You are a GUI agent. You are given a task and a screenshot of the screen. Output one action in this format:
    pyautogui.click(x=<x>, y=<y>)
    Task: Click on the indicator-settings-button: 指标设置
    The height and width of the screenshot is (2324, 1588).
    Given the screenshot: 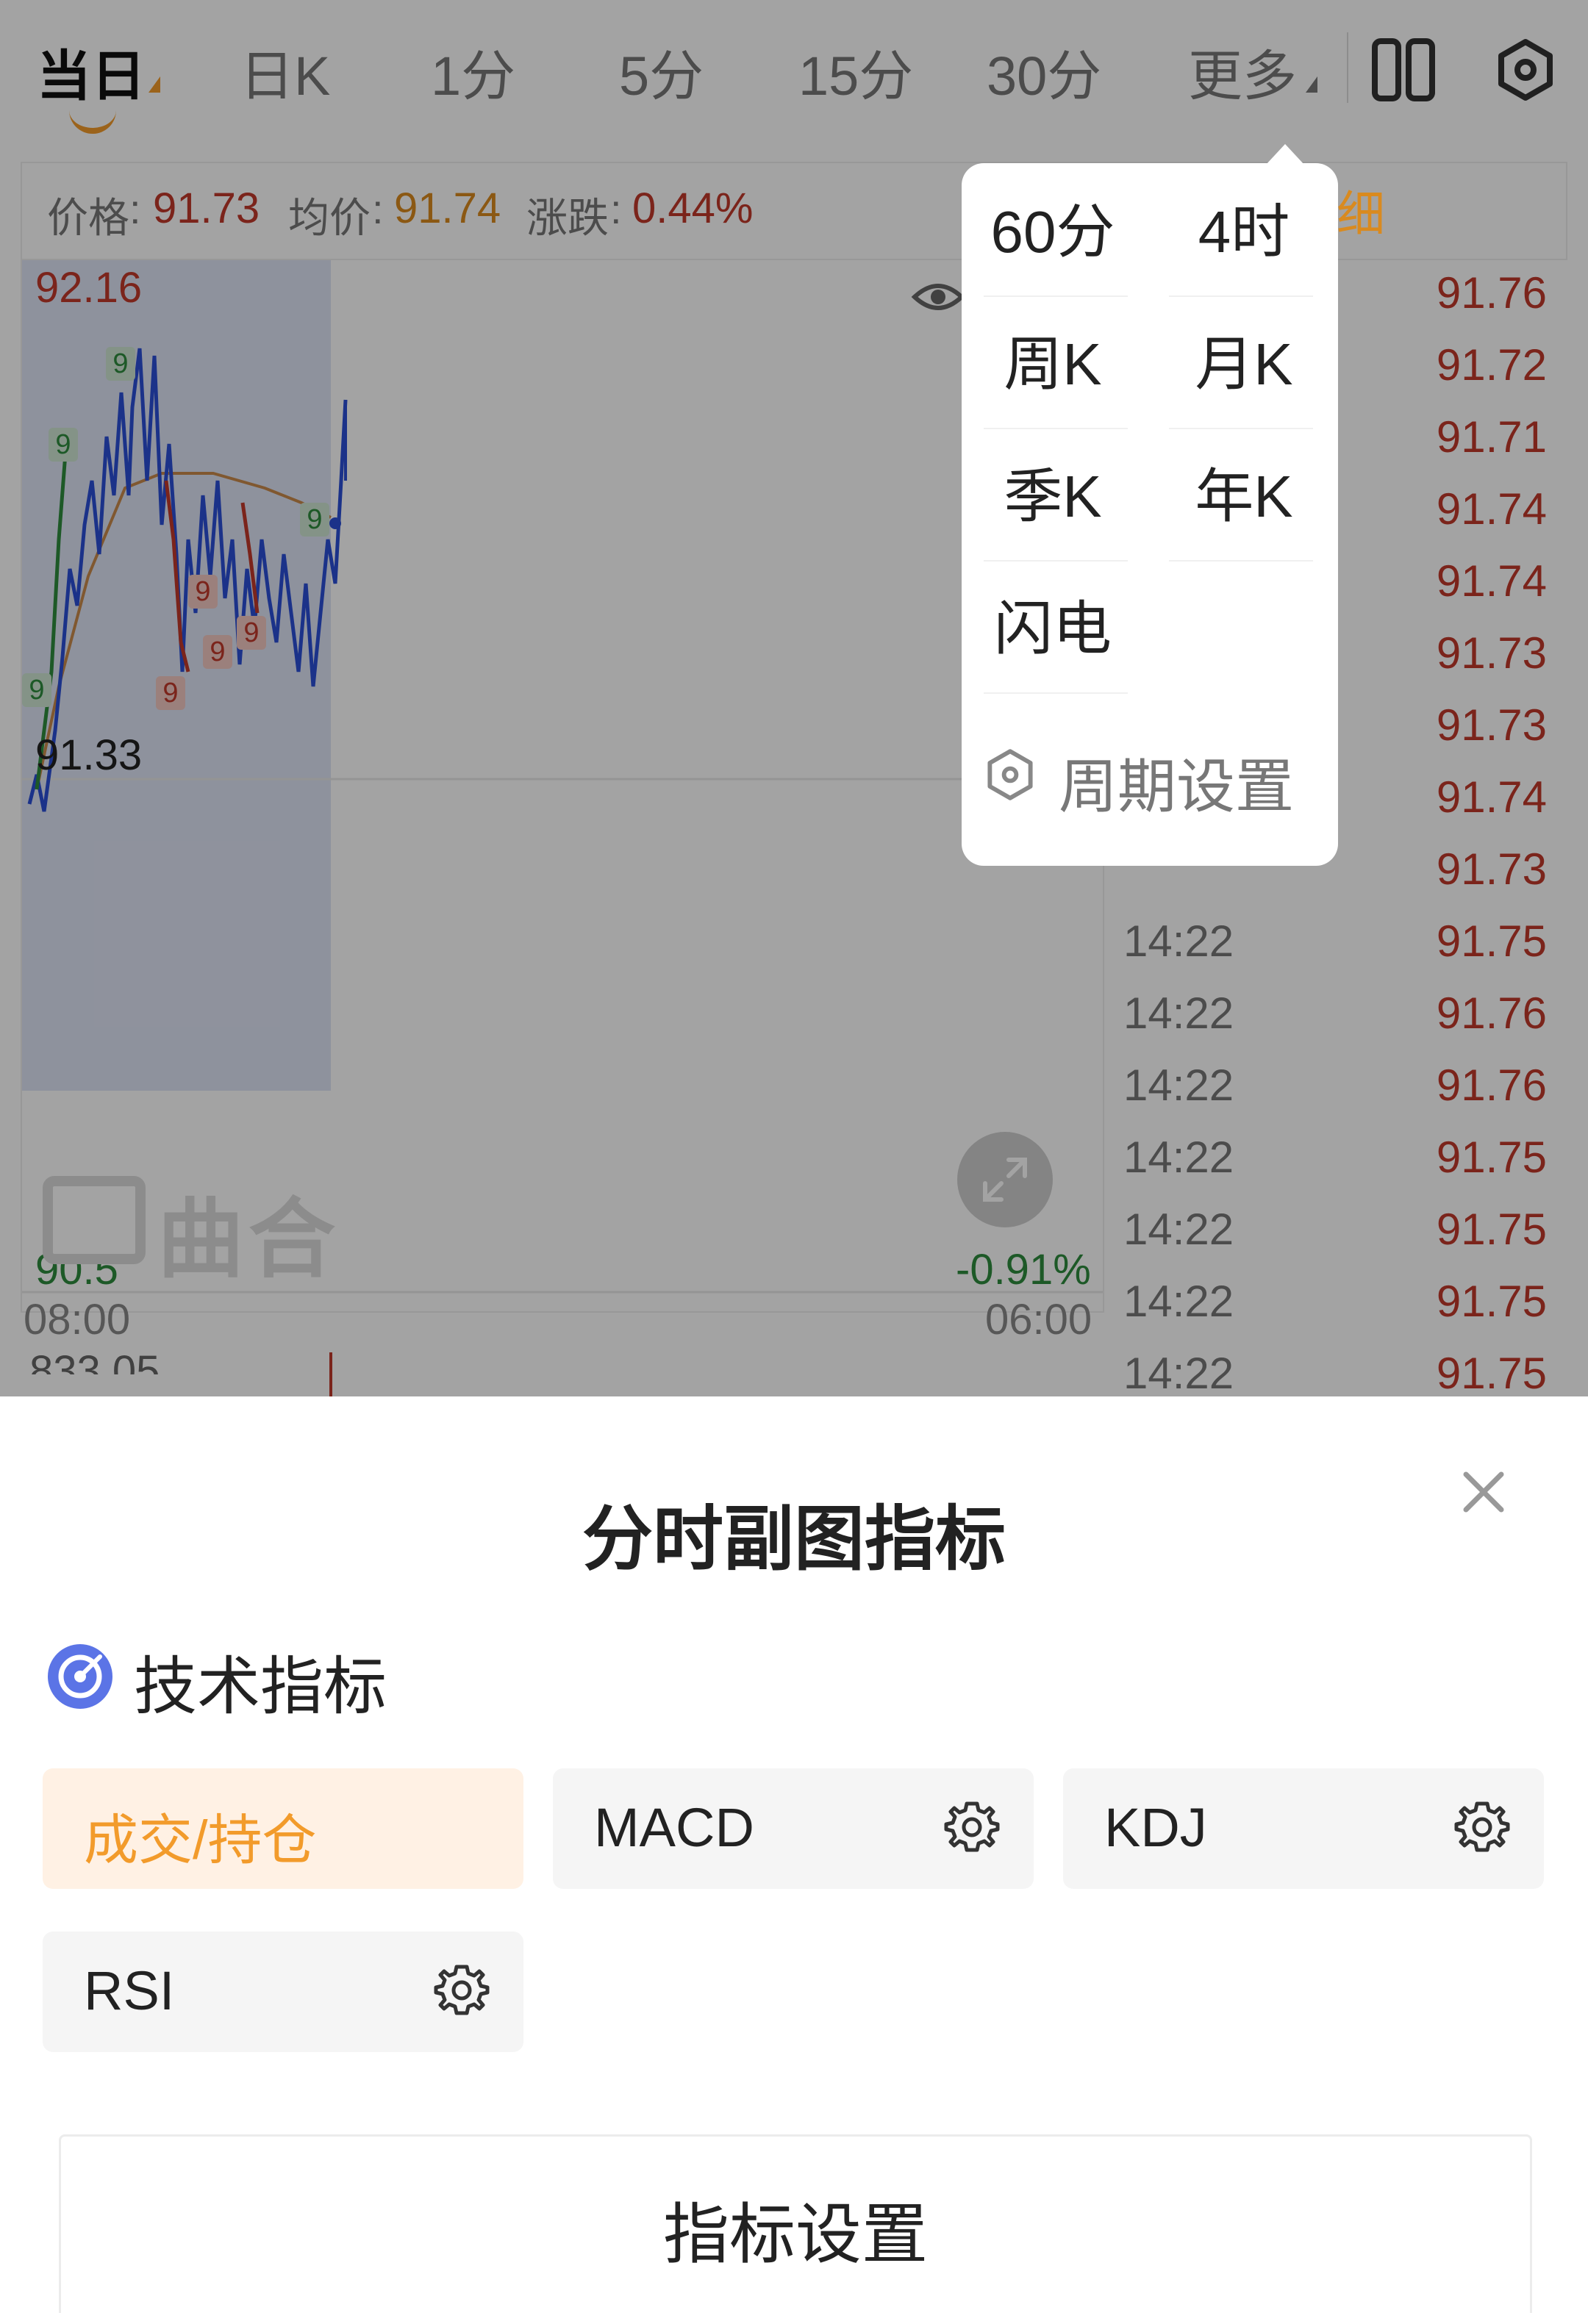 What is the action you would take?
    pyautogui.click(x=795, y=2223)
    